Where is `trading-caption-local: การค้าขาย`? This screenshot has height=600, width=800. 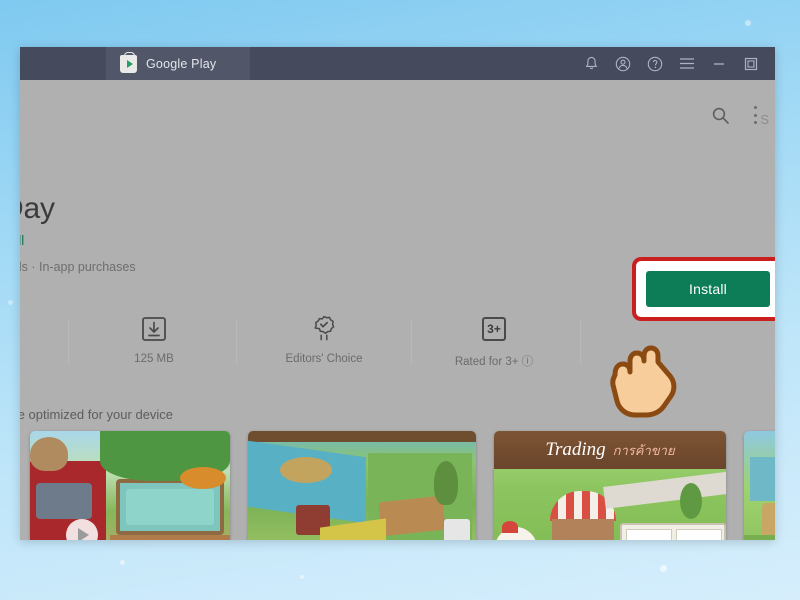 trading-caption-local: การค้าขาย is located at coordinates (643, 450).